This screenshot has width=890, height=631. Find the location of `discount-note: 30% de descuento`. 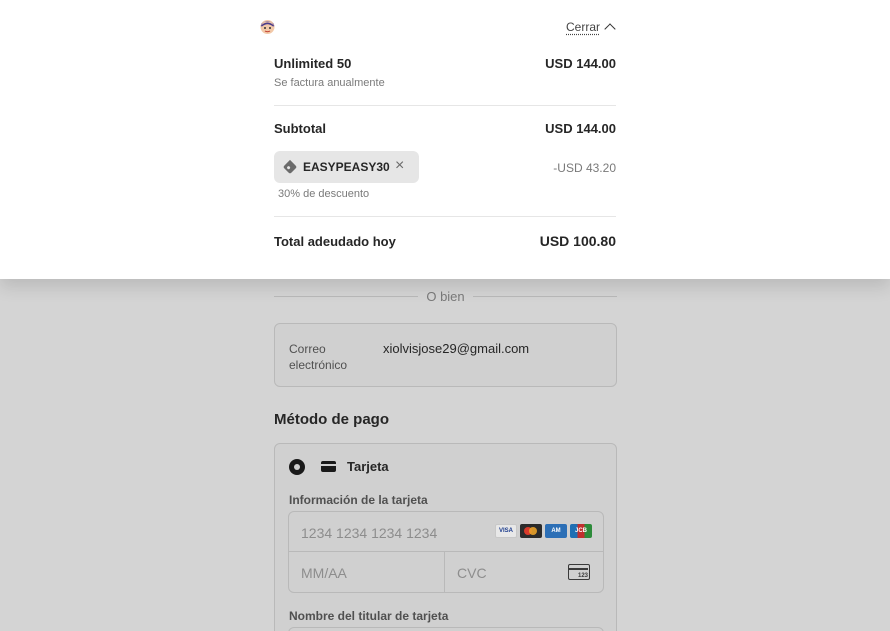

discount-note: 30% de descuento is located at coordinates (324, 194).